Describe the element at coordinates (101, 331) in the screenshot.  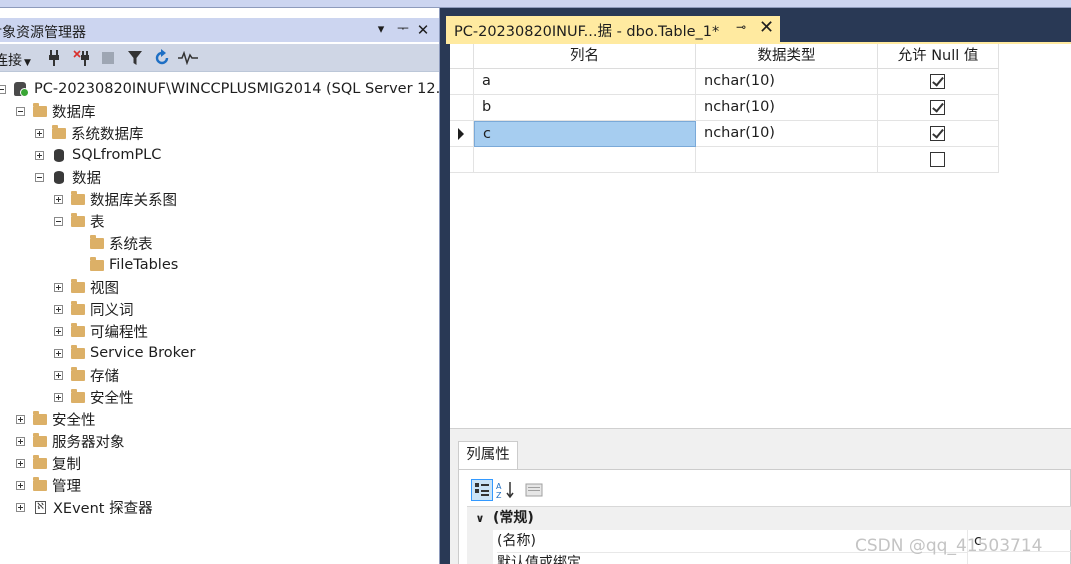
I see `tree-node: 可编程性` at that location.